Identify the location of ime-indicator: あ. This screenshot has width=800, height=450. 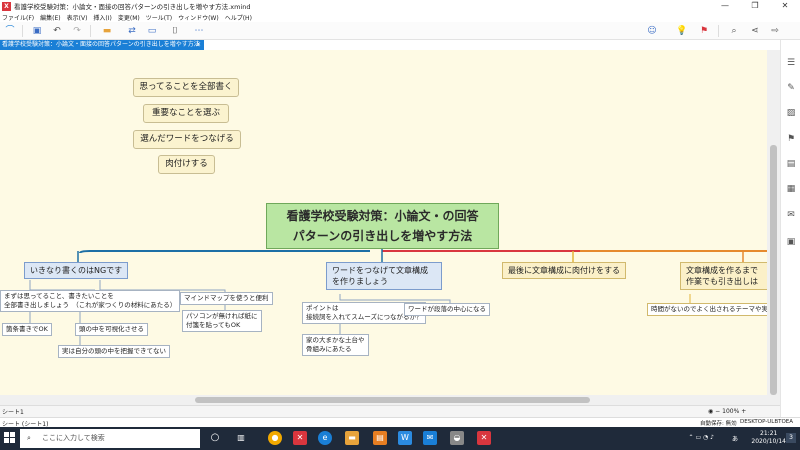
(735, 438).